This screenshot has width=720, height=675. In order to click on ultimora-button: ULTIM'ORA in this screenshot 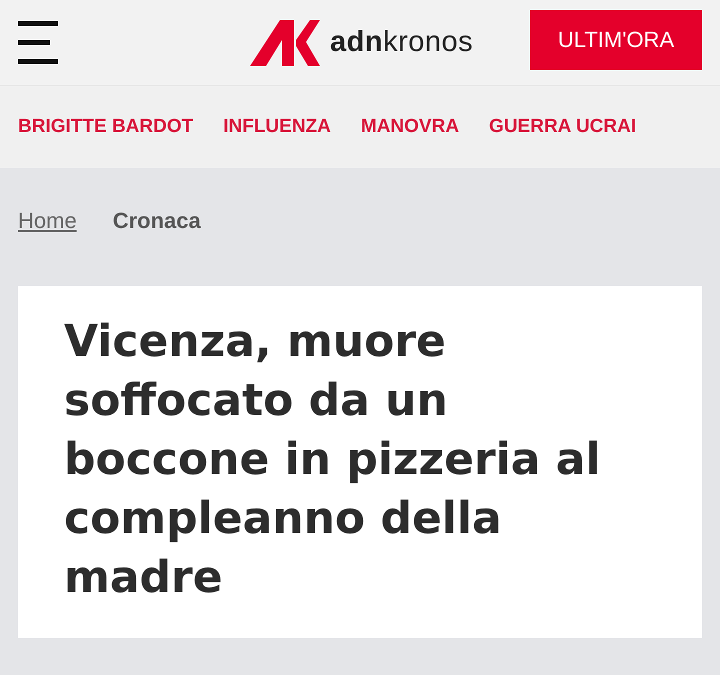, I will do `click(616, 40)`.